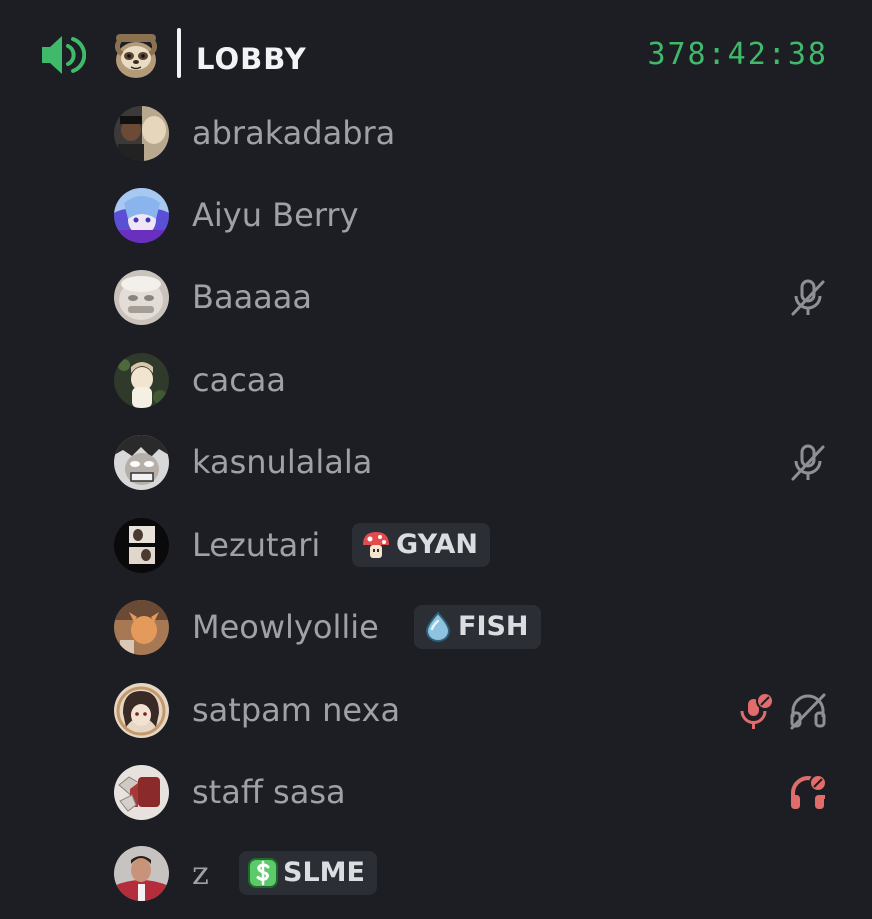  Describe the element at coordinates (282, 462) in the screenshot. I see `member-name: kasnulalala` at that location.